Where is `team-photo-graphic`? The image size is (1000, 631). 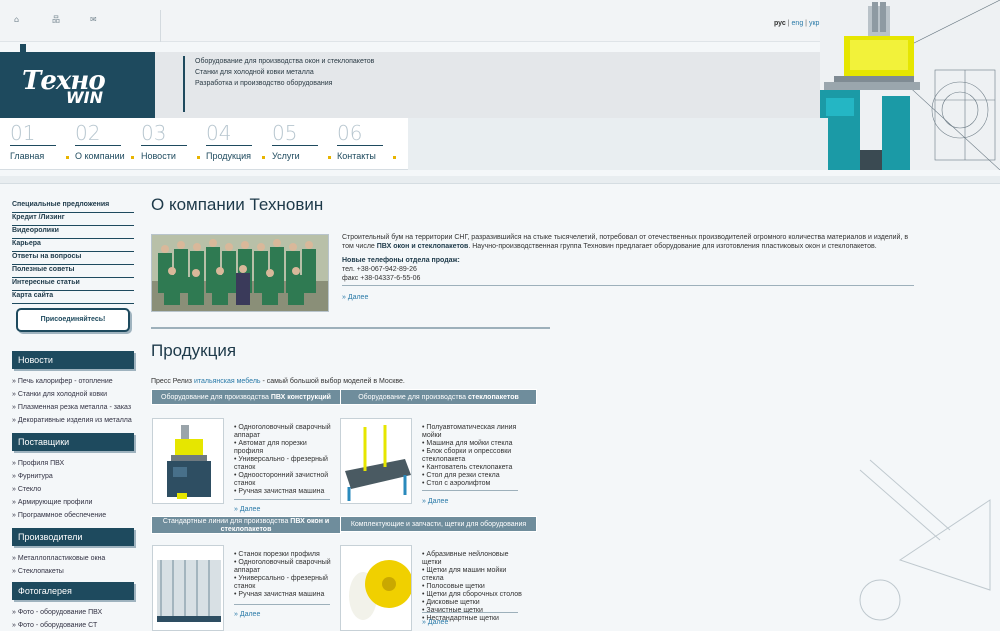 team-photo-graphic is located at coordinates (240, 273).